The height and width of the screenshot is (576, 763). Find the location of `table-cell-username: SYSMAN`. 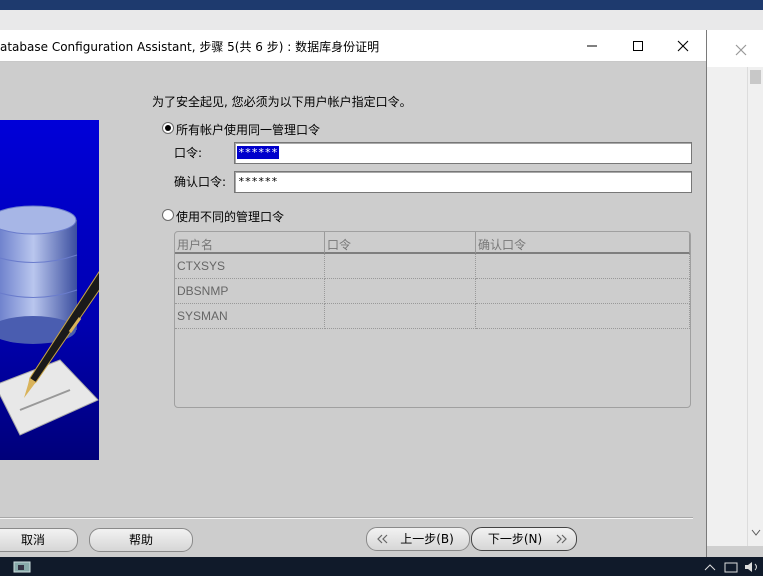

table-cell-username: SYSMAN is located at coordinates (250, 316).